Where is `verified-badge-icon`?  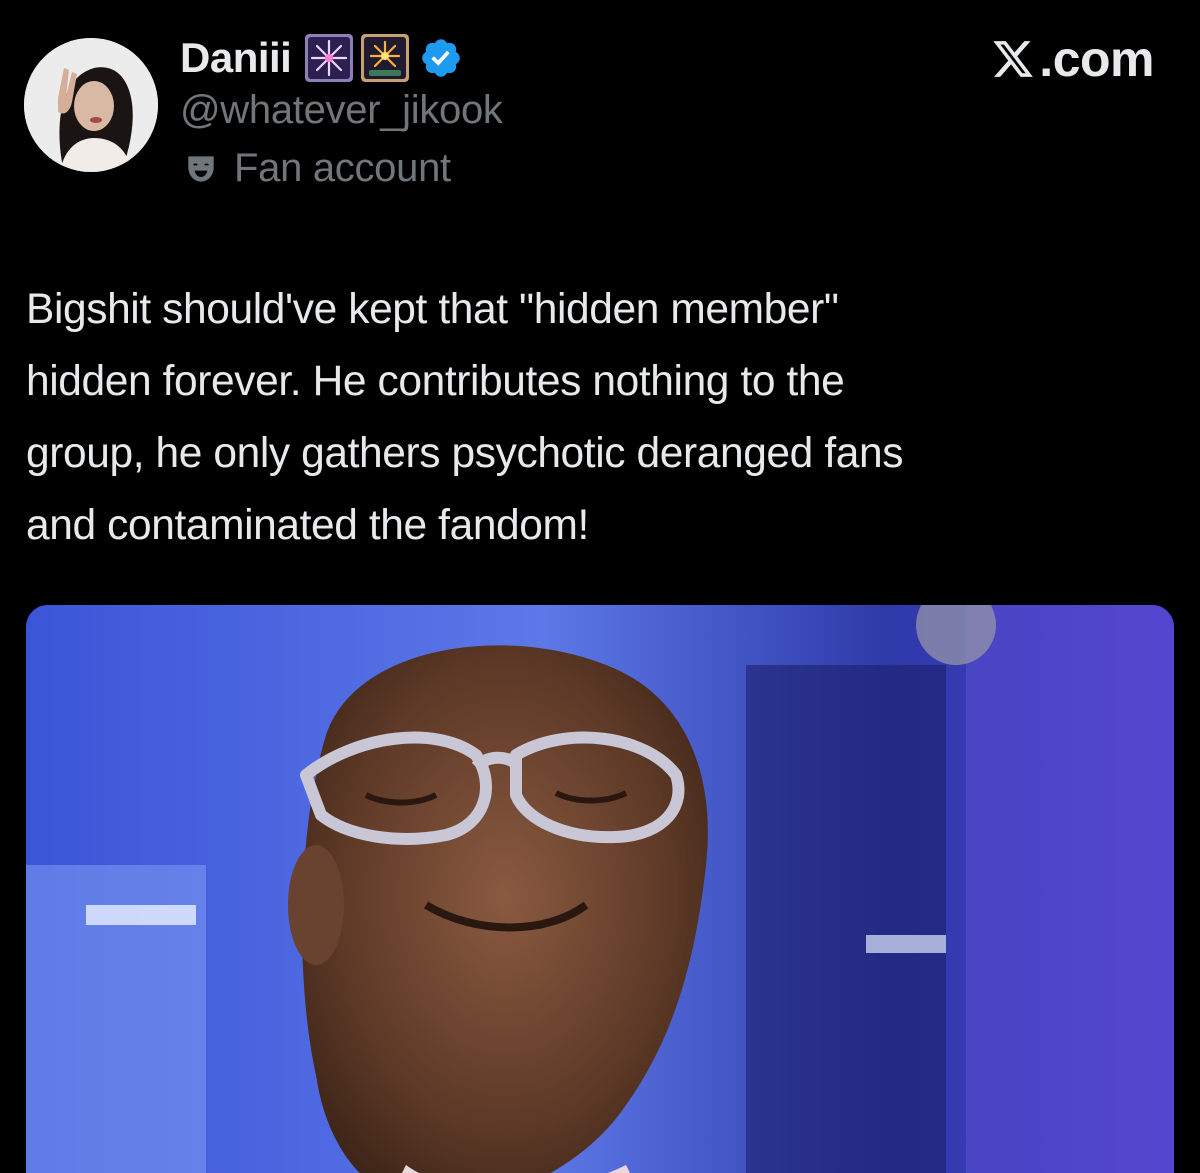
verified-badge-icon is located at coordinates (440, 58).